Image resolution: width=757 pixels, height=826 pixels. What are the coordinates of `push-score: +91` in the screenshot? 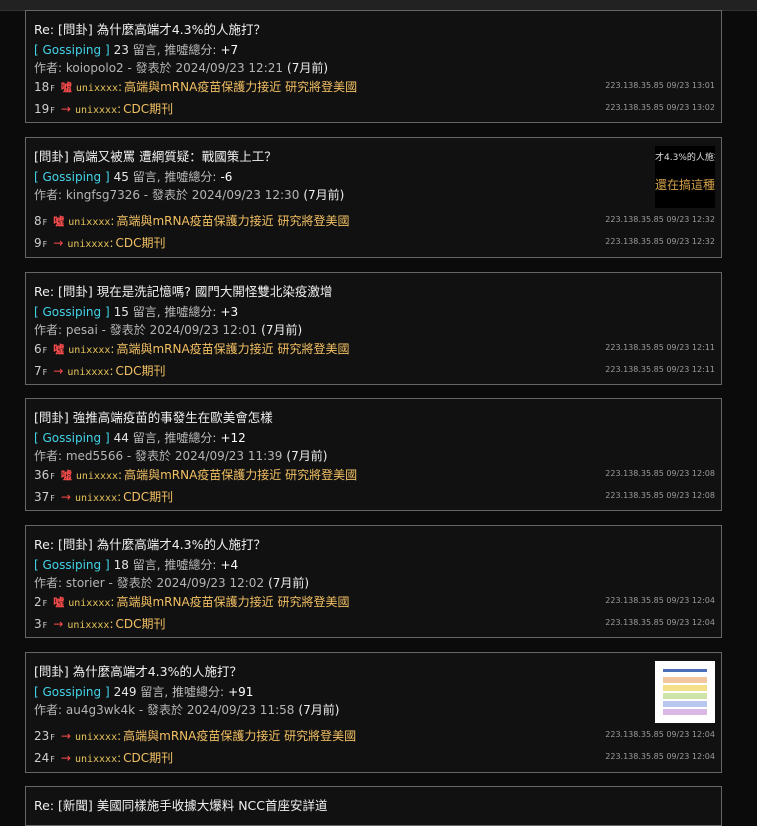 It's located at (241, 692).